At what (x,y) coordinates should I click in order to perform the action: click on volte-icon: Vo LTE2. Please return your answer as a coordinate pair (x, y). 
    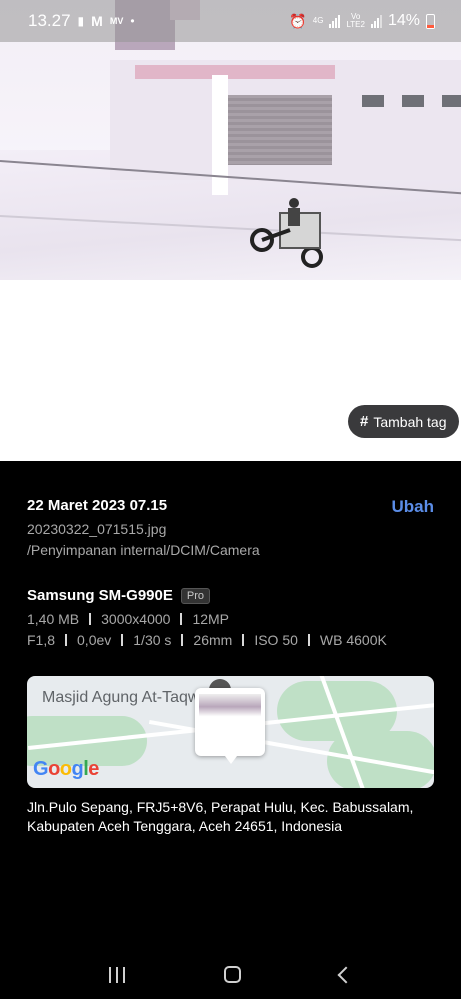
    Looking at the image, I should click on (355, 21).